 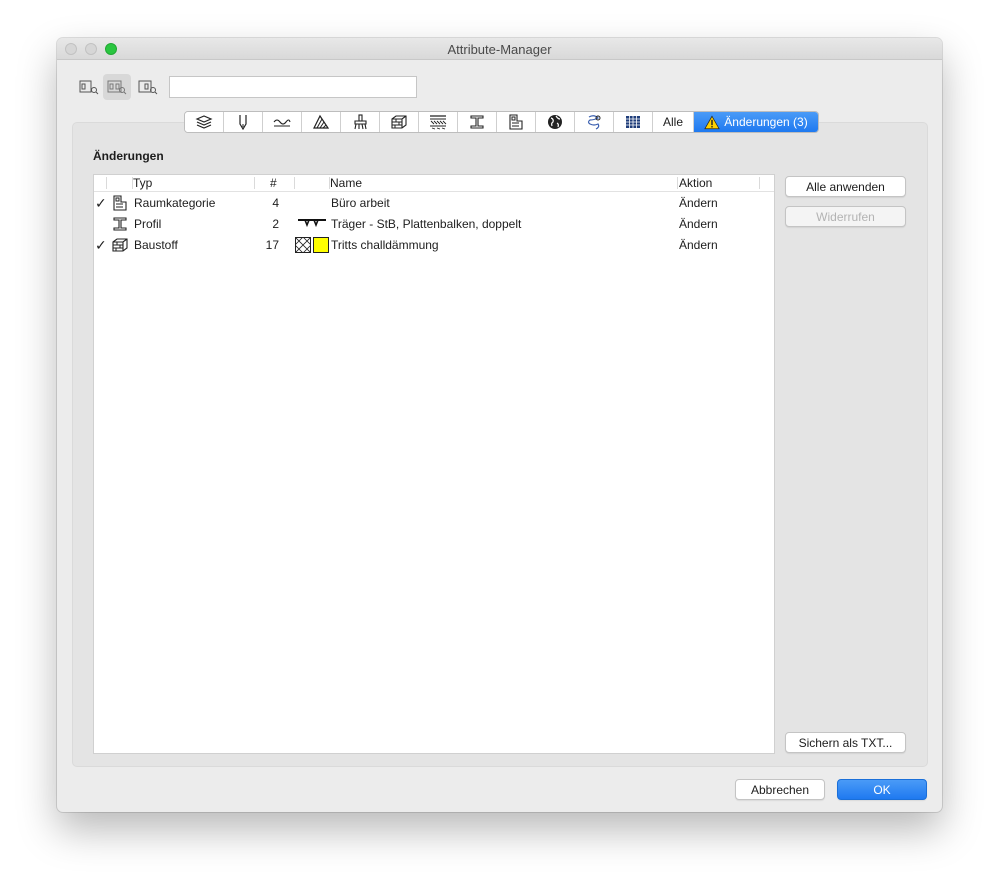 What do you see at coordinates (426, 224) in the screenshot?
I see `row-name: Träger - StB, Plattenbalken, doppelt` at bounding box center [426, 224].